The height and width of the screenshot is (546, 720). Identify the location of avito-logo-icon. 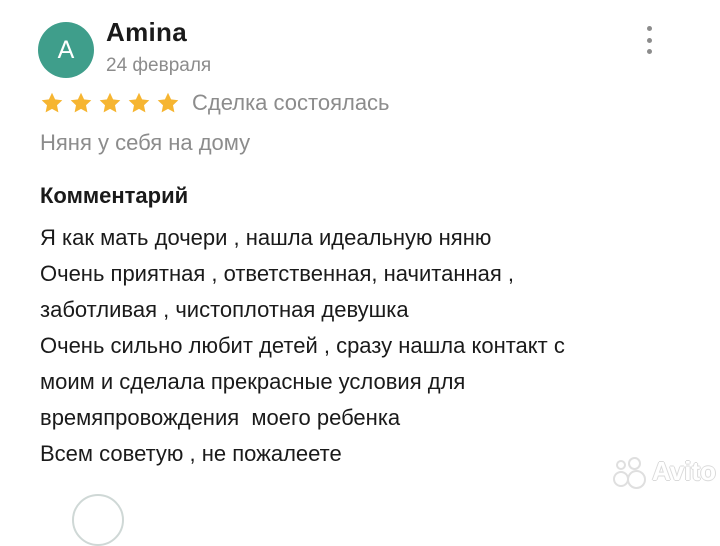
(629, 471).